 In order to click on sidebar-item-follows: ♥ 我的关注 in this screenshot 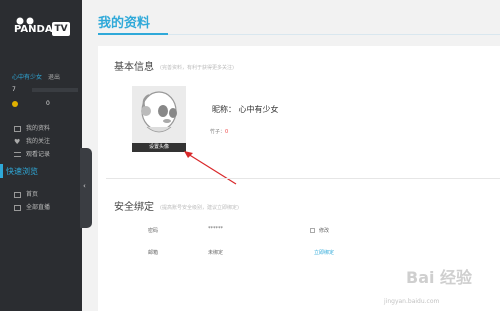, I will do `click(32, 140)`.